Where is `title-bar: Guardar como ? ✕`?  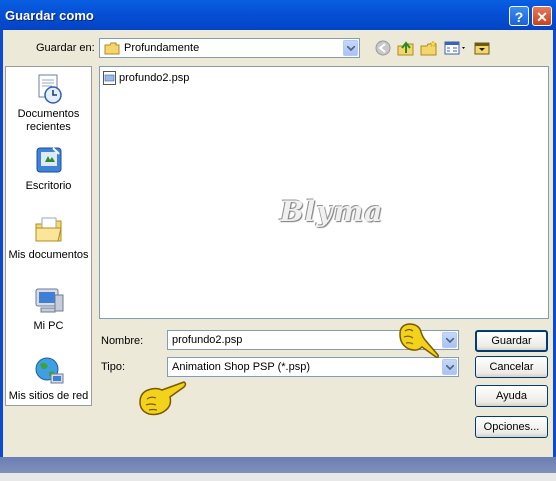 title-bar: Guardar como ? ✕ is located at coordinates (278, 15).